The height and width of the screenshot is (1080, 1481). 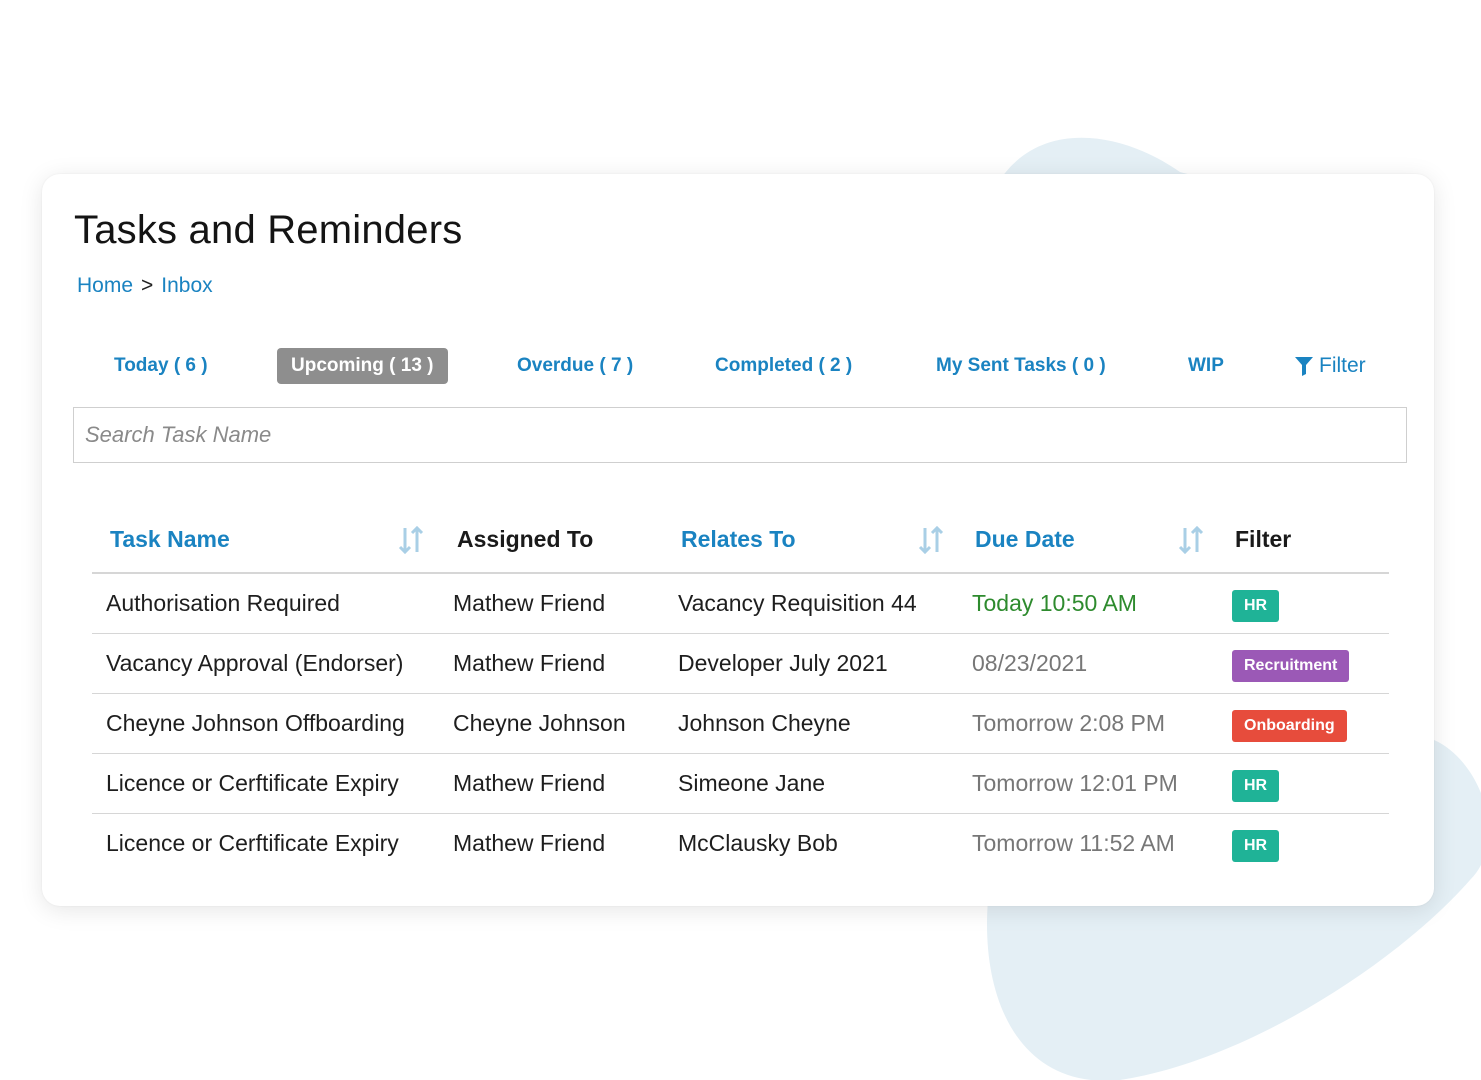 I want to click on task-name-cell: Vacancy Approval (Endorser), so click(x=254, y=663).